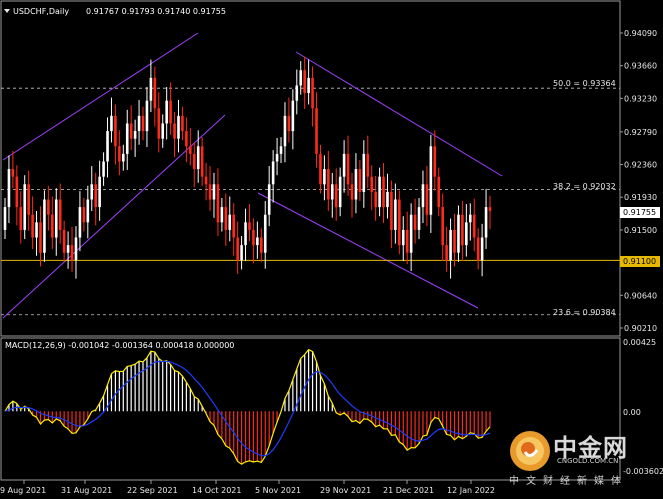 This screenshot has height=499, width=663. Describe the element at coordinates (408, 490) in the screenshot. I see `date-tick-label: 21 Dec 2021` at that location.